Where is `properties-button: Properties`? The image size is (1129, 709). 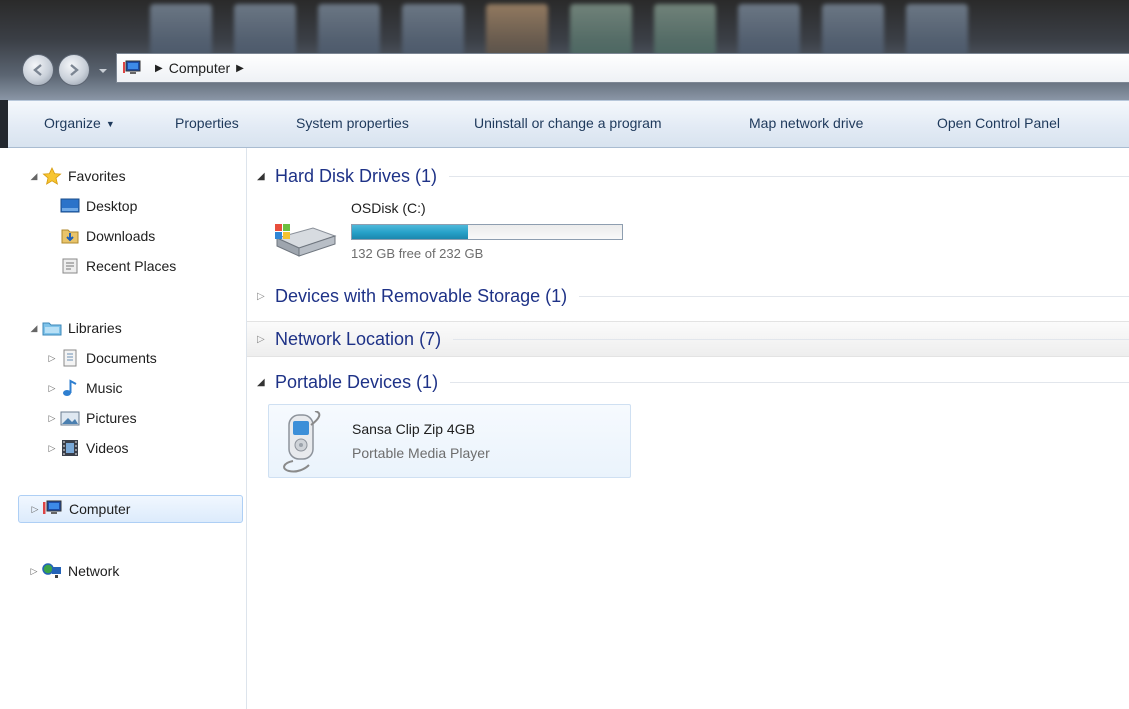
properties-button: Properties is located at coordinates (207, 123).